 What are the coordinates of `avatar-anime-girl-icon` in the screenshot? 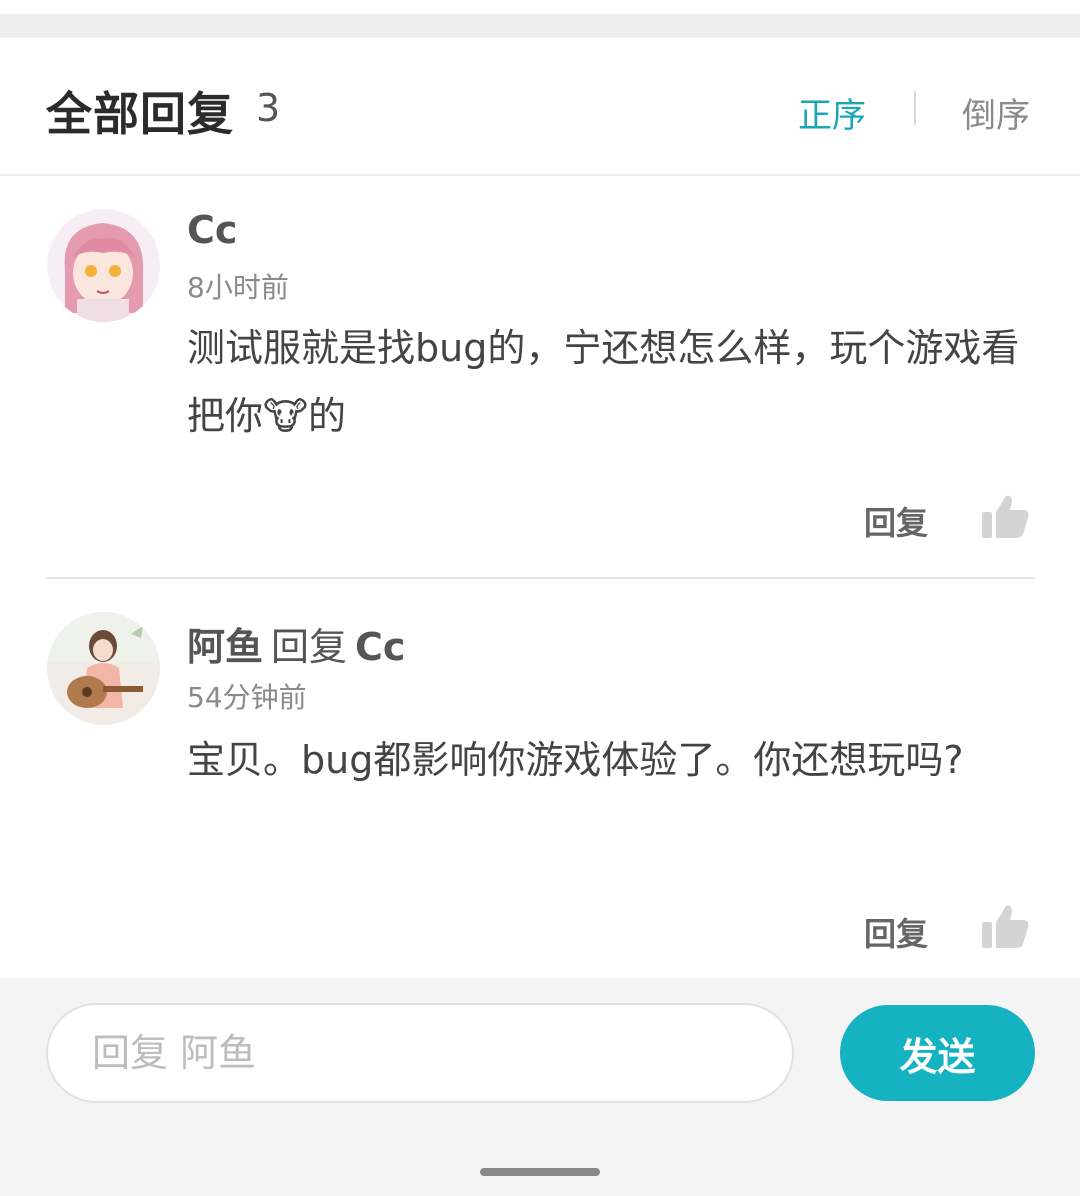 It's located at (103, 265).